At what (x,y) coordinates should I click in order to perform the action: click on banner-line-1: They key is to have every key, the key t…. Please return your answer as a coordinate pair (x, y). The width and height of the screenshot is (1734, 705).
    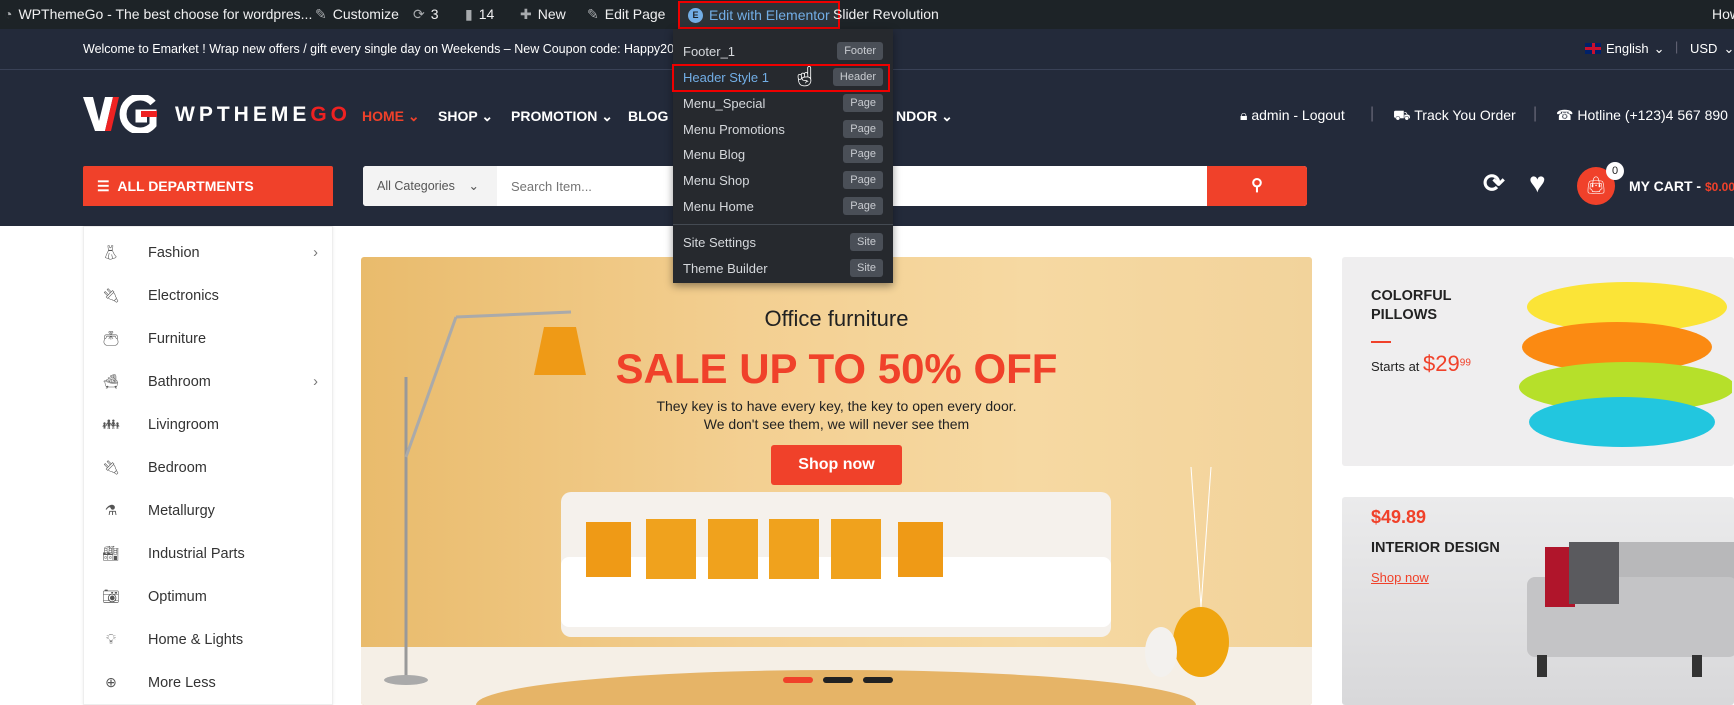
    Looking at the image, I should click on (836, 406).